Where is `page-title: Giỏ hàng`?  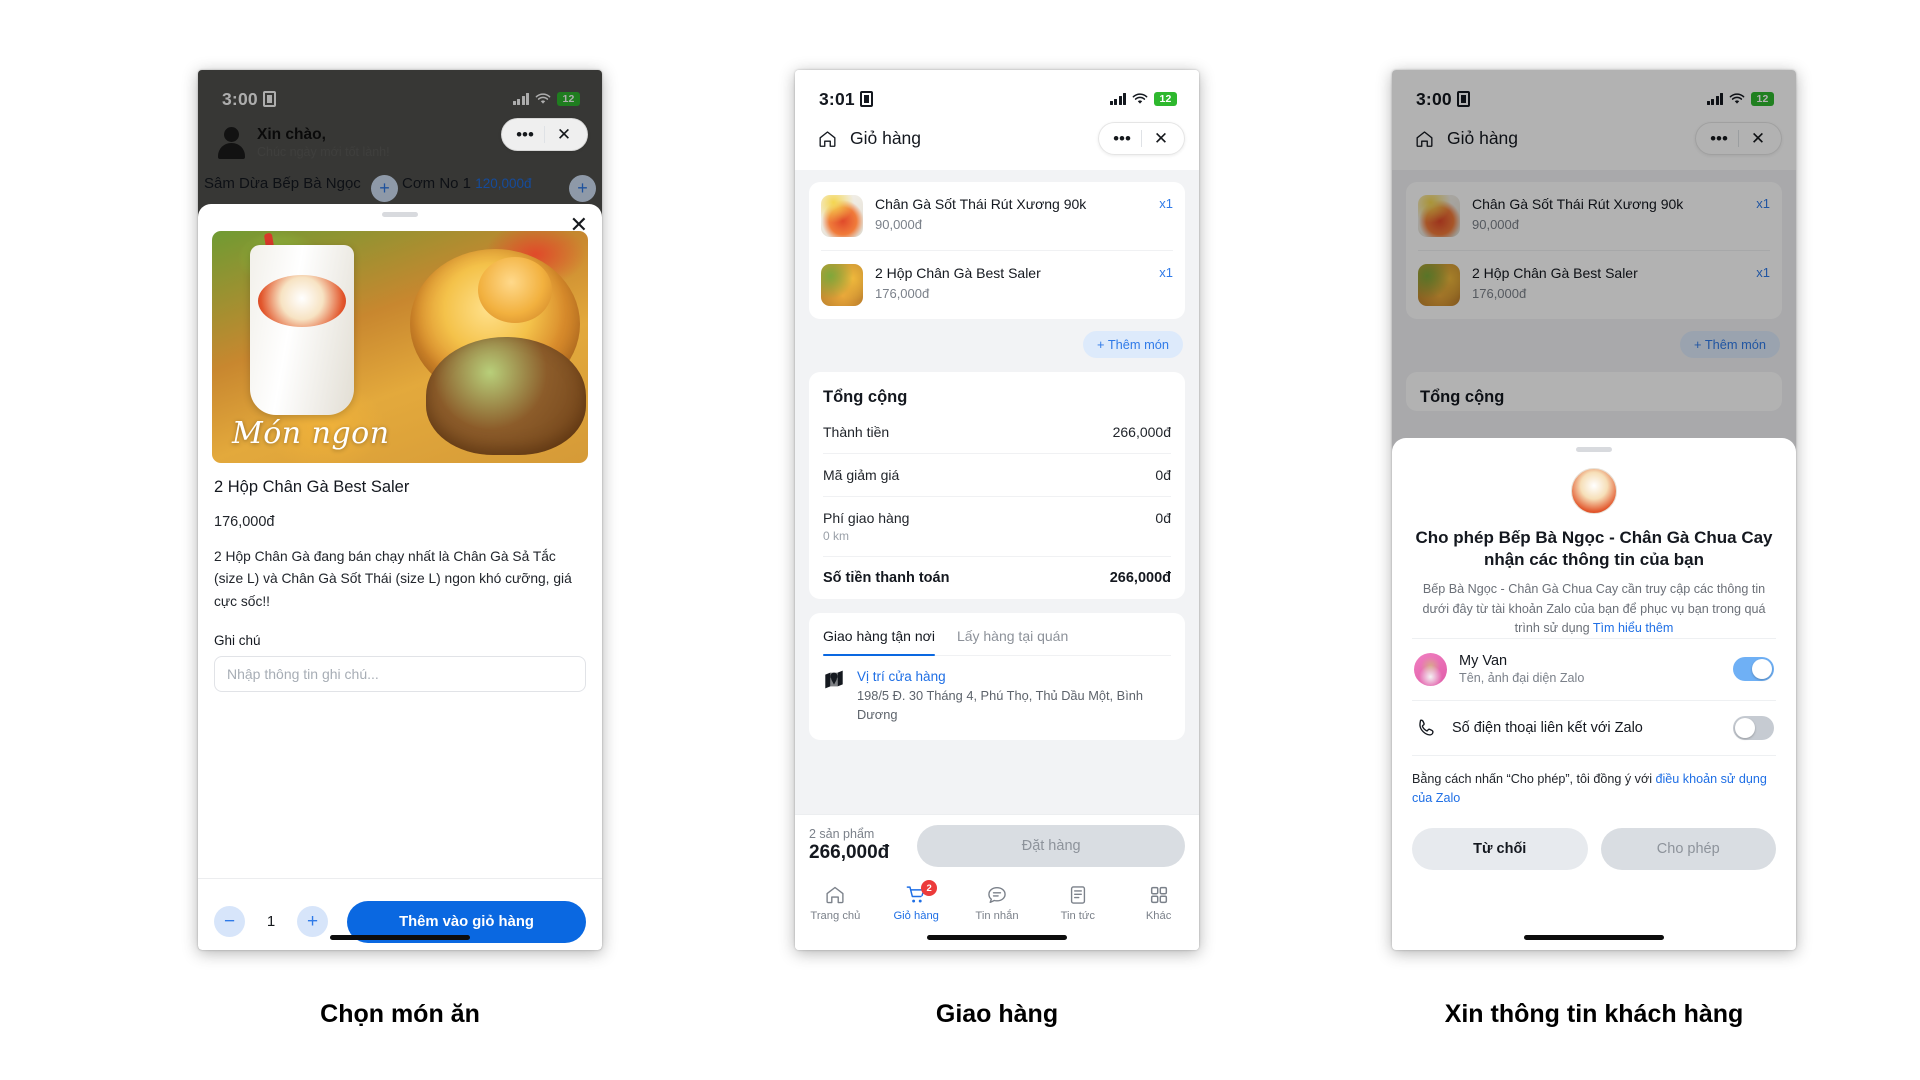 page-title: Giỏ hàng is located at coordinates (886, 138).